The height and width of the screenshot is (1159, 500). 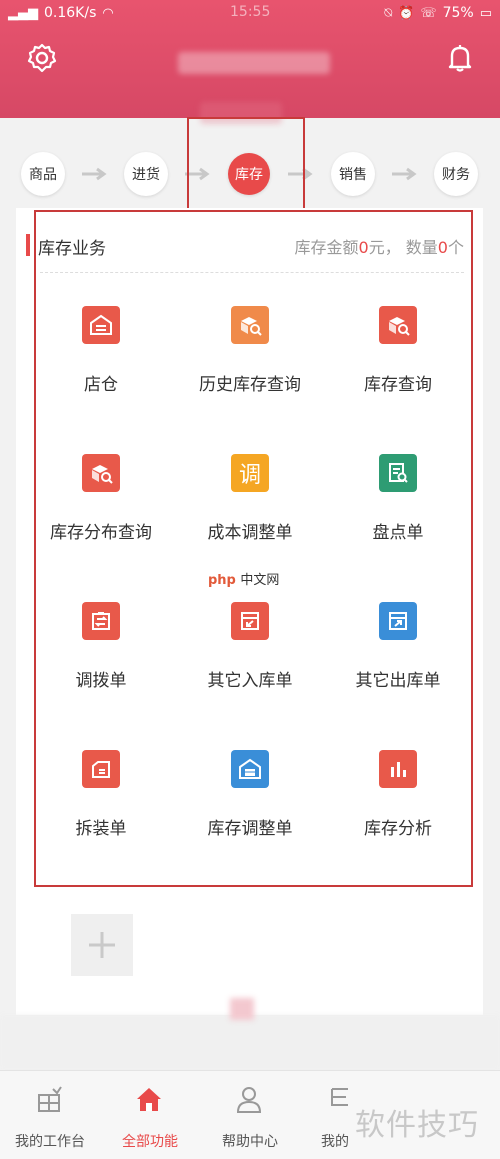 What do you see at coordinates (150, 1142) in the screenshot?
I see `nav-label: 全部功能` at bounding box center [150, 1142].